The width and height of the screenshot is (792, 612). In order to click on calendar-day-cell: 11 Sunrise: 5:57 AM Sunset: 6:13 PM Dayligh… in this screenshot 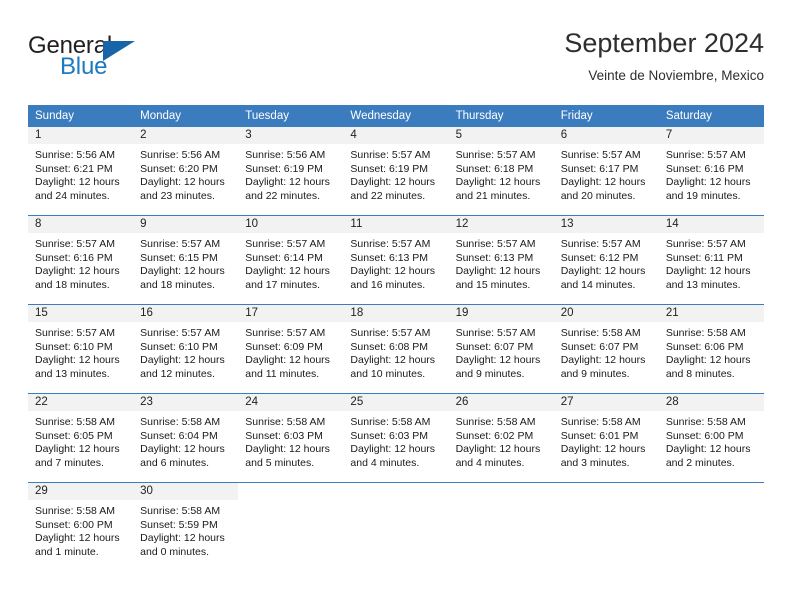, I will do `click(396, 260)`.